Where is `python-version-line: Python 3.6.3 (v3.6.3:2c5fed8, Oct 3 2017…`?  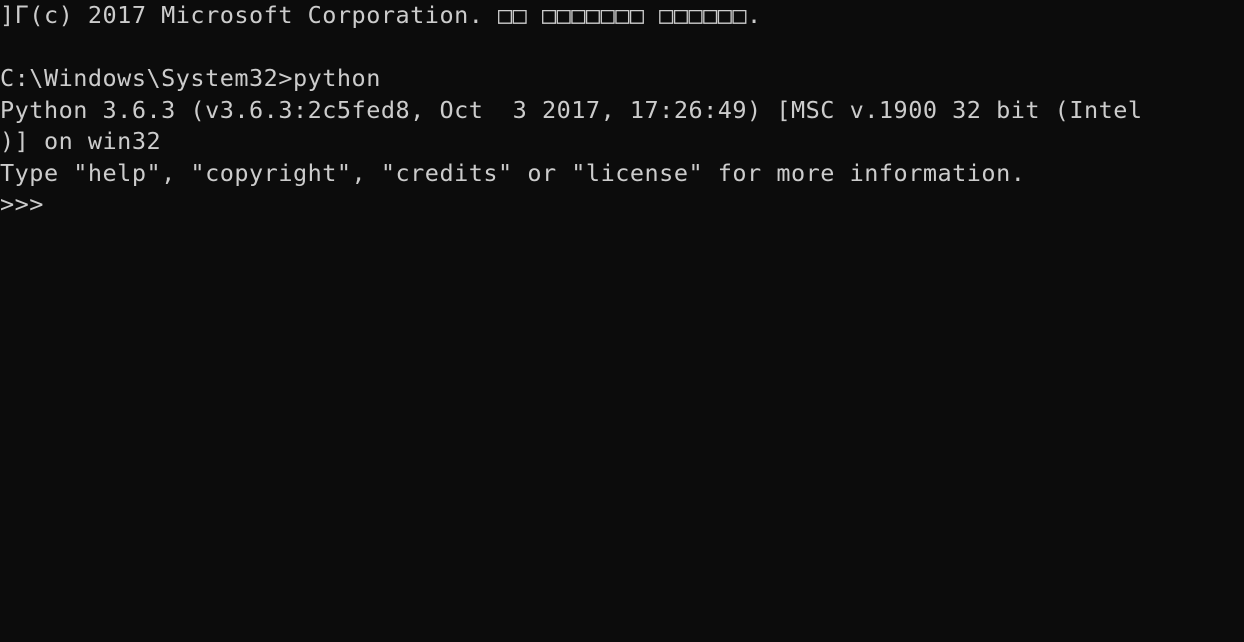
python-version-line: Python 3.6.3 (v3.6.3:2c5fed8, Oct 3 2017… is located at coordinates (571, 109).